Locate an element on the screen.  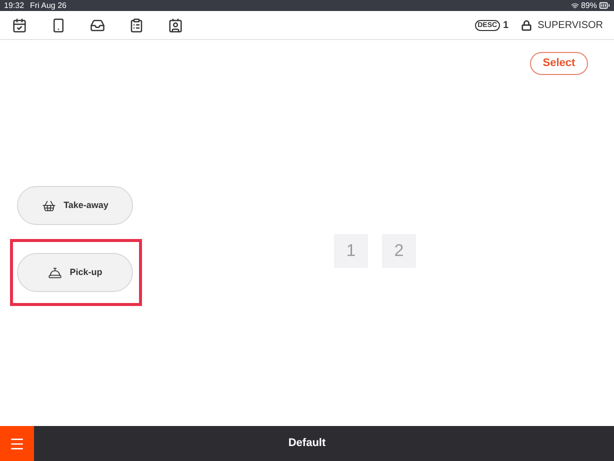
table-tile: 2 is located at coordinates (399, 251).